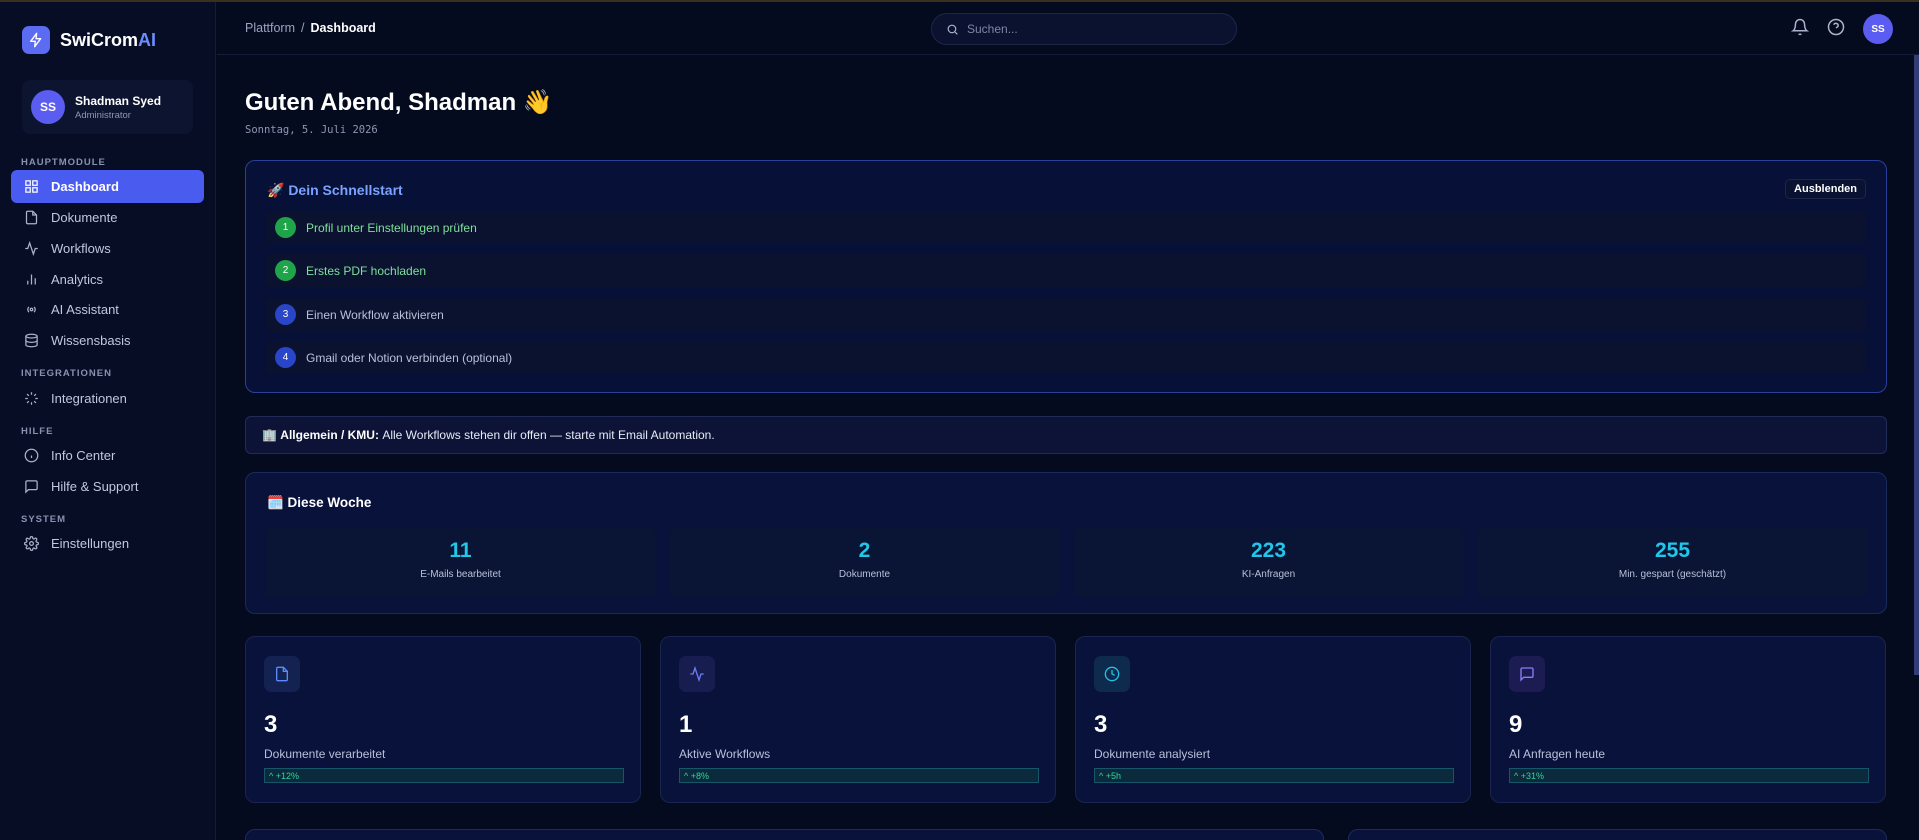  Describe the element at coordinates (391, 227) in the screenshot. I see `step-label: Profil unter Einstellungen prüfen` at that location.